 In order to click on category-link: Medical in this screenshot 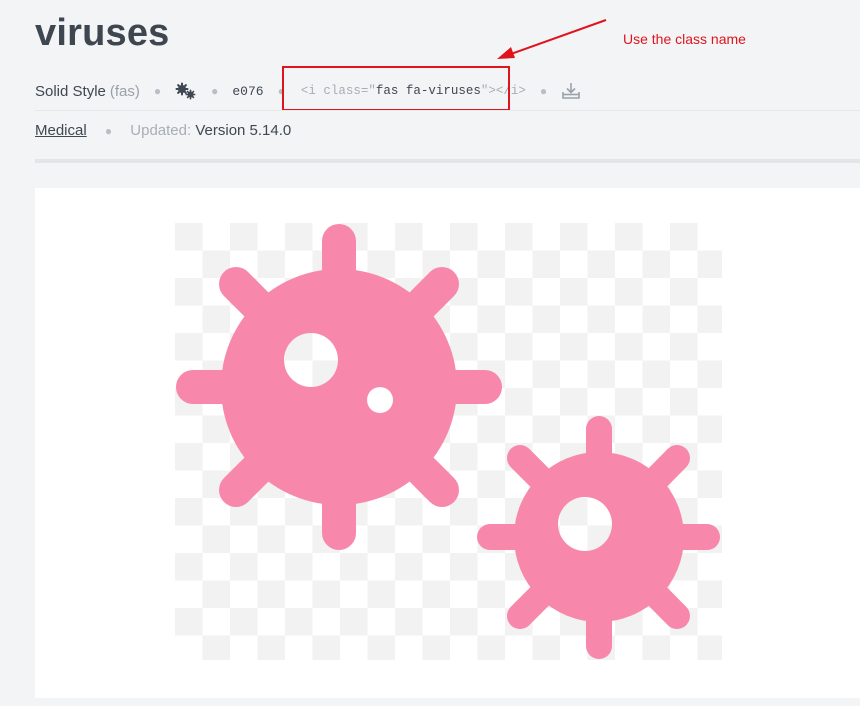, I will do `click(61, 130)`.